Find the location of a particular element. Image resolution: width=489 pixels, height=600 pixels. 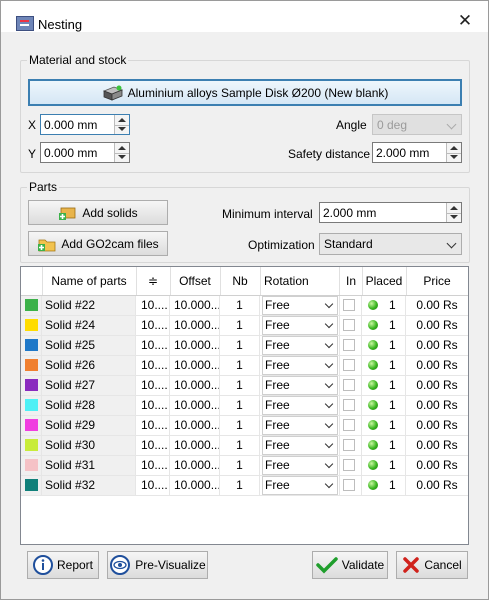

validate-button: Validate is located at coordinates (350, 565).